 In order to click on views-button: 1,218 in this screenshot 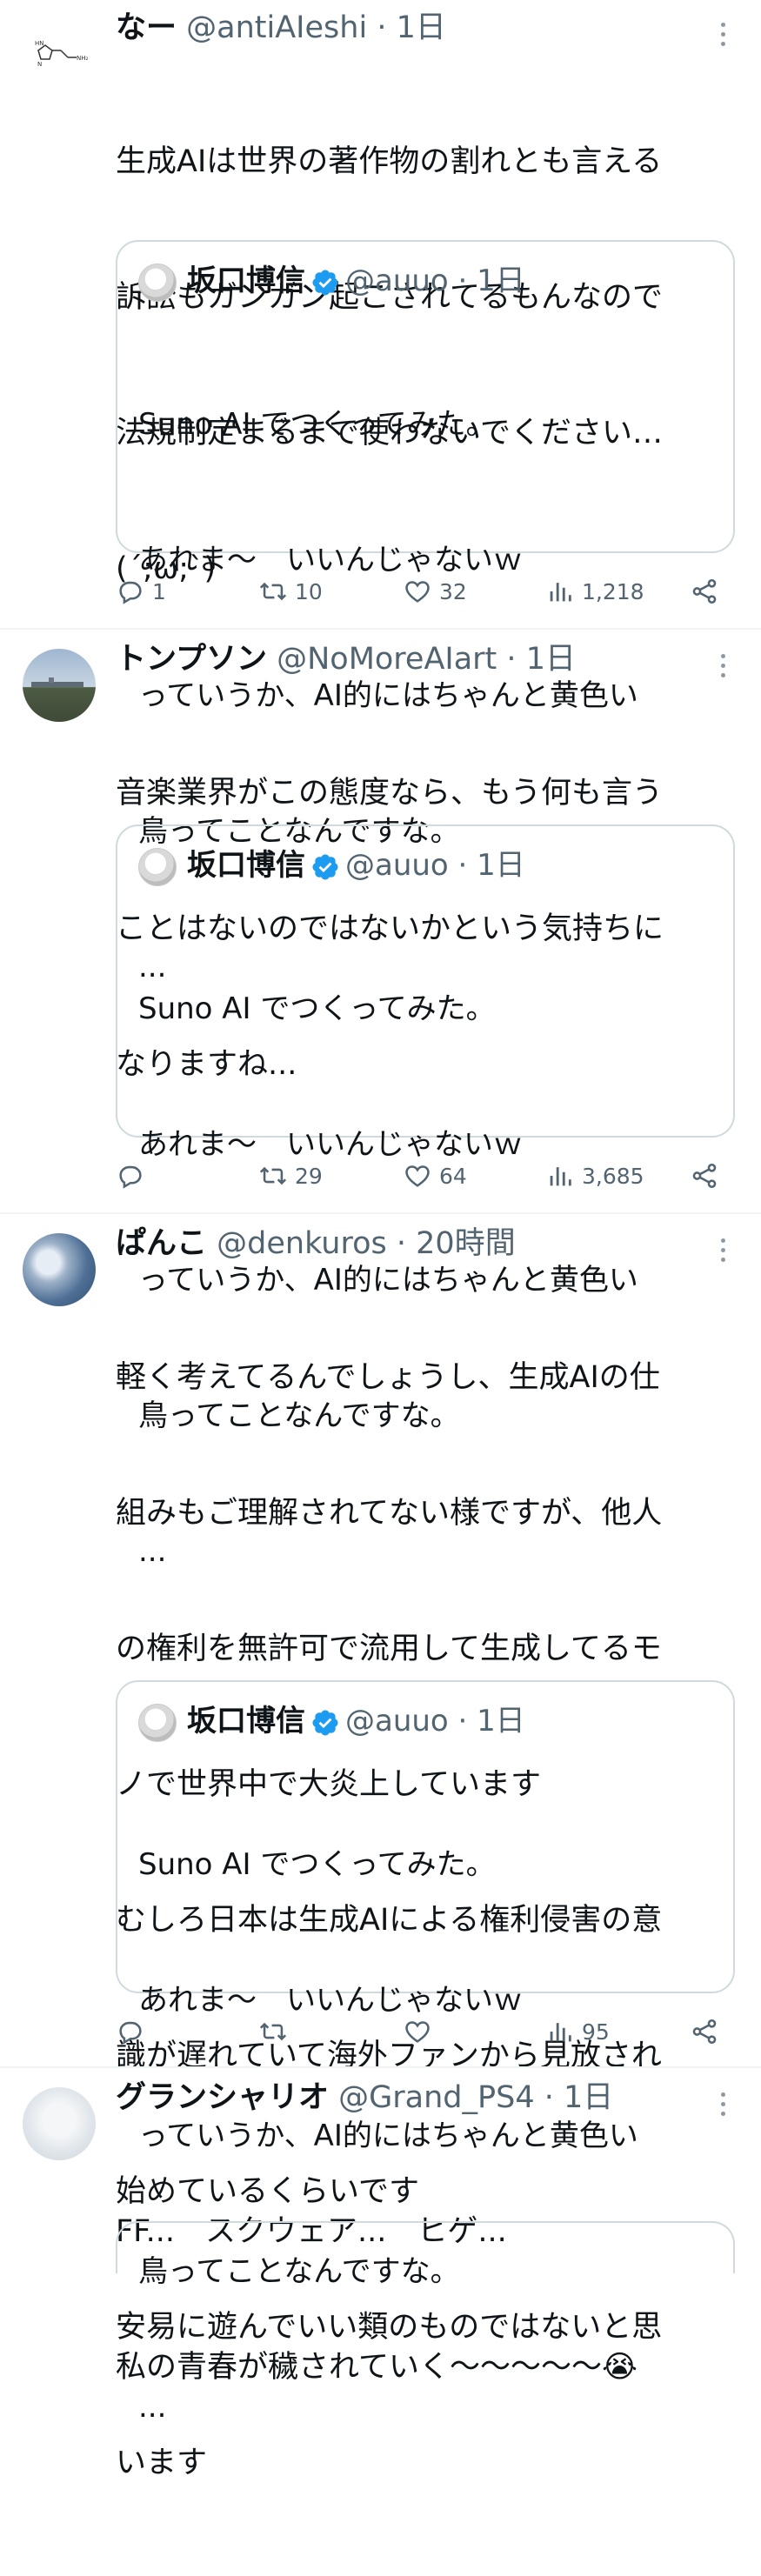, I will do `click(594, 591)`.